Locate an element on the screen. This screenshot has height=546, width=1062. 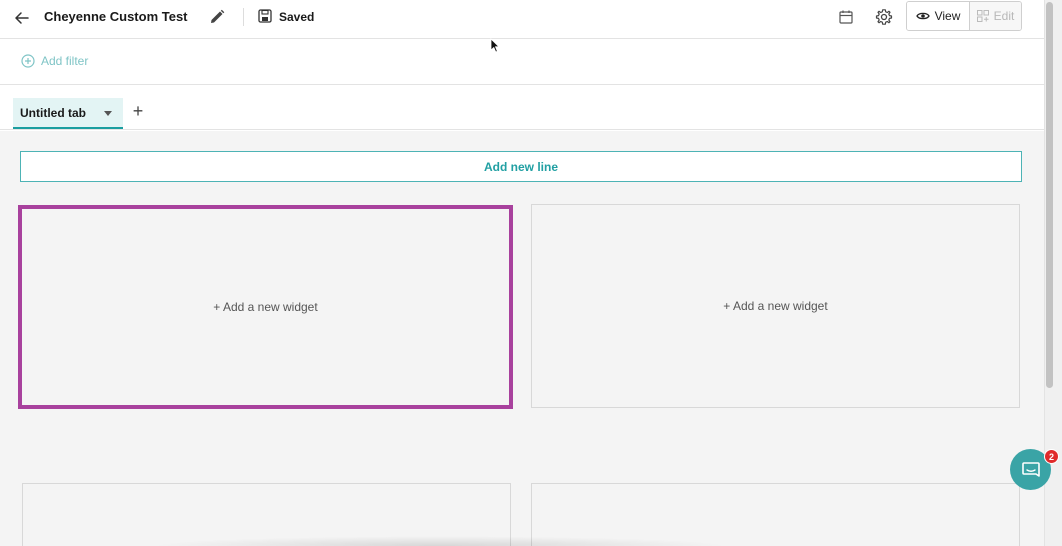
edit-button: Edit is located at coordinates (995, 16).